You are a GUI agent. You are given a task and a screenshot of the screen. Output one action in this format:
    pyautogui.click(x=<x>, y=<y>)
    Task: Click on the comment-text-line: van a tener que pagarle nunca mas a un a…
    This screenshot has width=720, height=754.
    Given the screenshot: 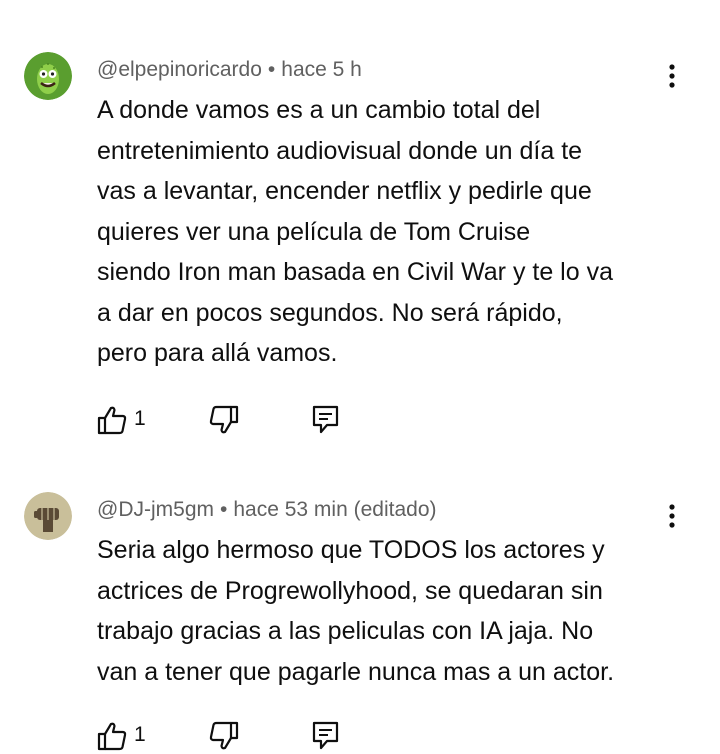 What is the action you would take?
    pyautogui.click(x=356, y=671)
    